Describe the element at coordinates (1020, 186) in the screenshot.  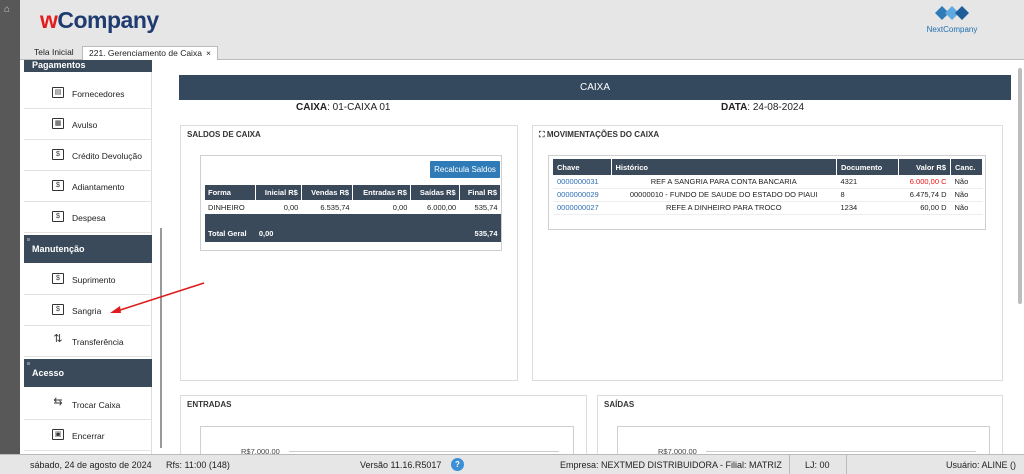
I see `main-scrollbar` at that location.